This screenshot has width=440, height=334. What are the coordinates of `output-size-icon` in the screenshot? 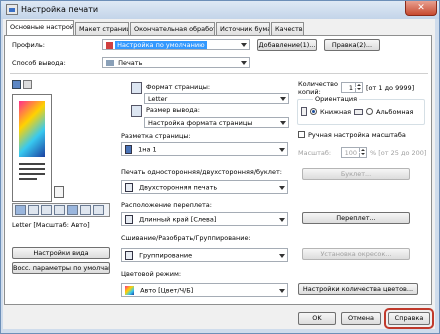 It's located at (136, 111).